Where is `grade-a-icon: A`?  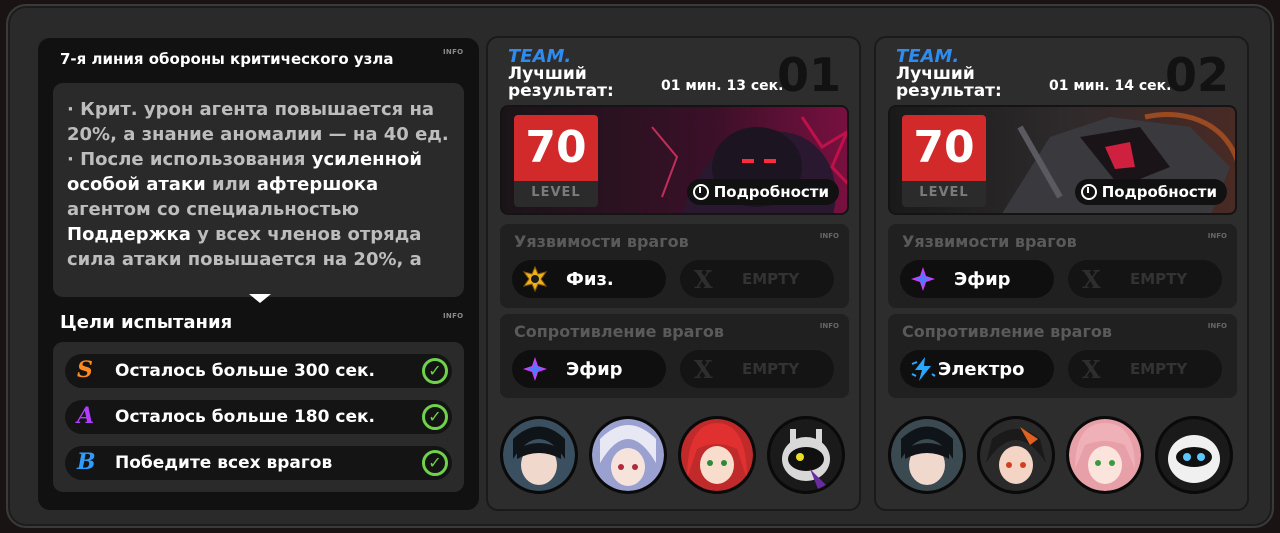 grade-a-icon: A is located at coordinates (86, 416).